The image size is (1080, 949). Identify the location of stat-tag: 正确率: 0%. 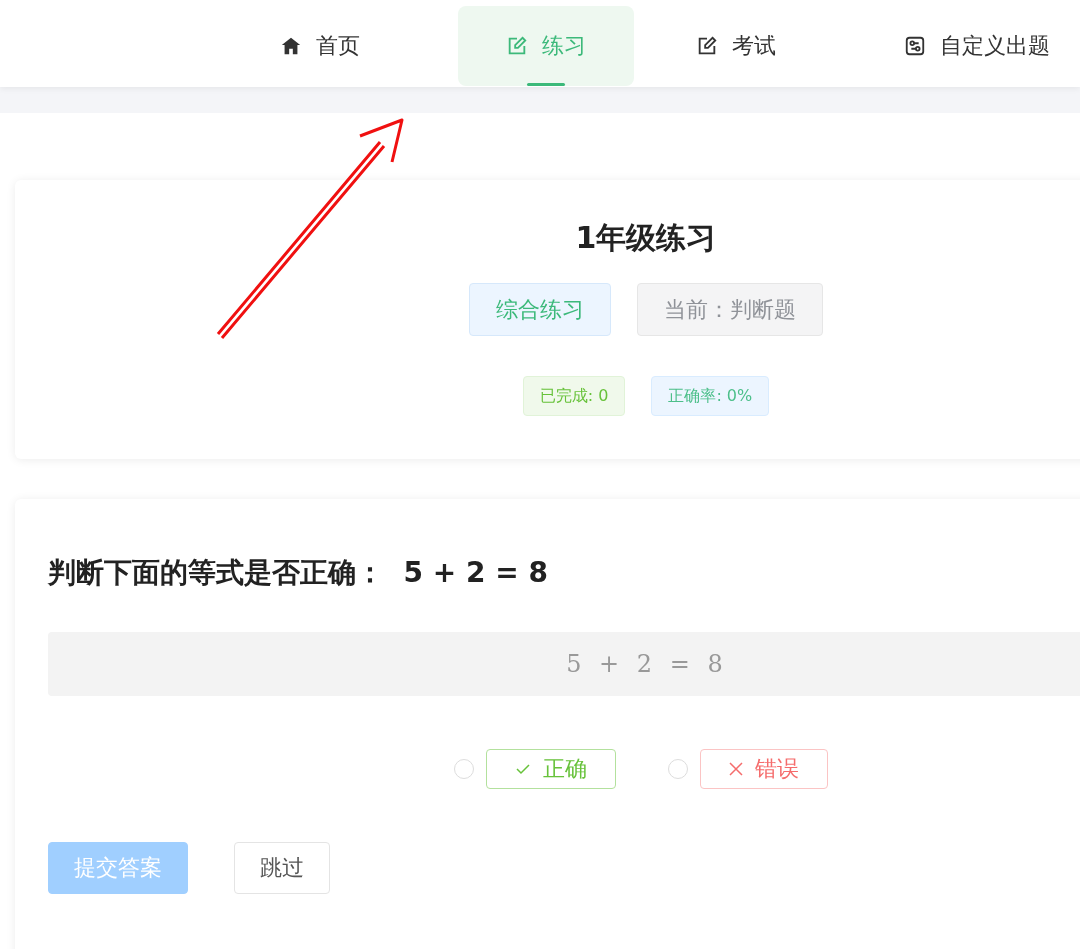
(710, 396).